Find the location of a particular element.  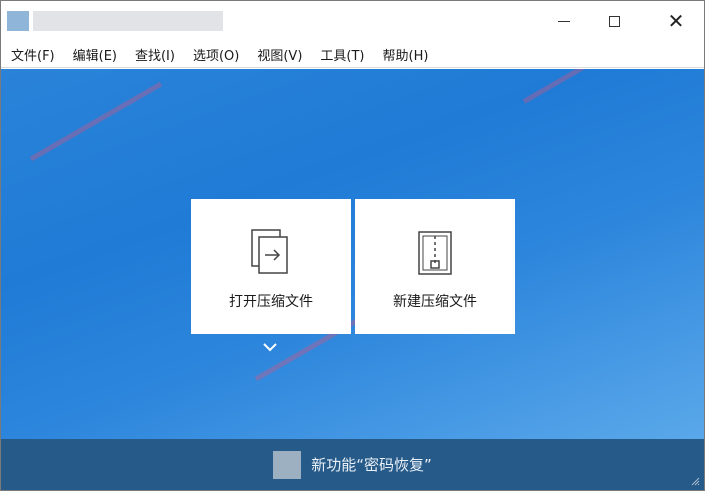

chevron-down-icon is located at coordinates (270, 347).